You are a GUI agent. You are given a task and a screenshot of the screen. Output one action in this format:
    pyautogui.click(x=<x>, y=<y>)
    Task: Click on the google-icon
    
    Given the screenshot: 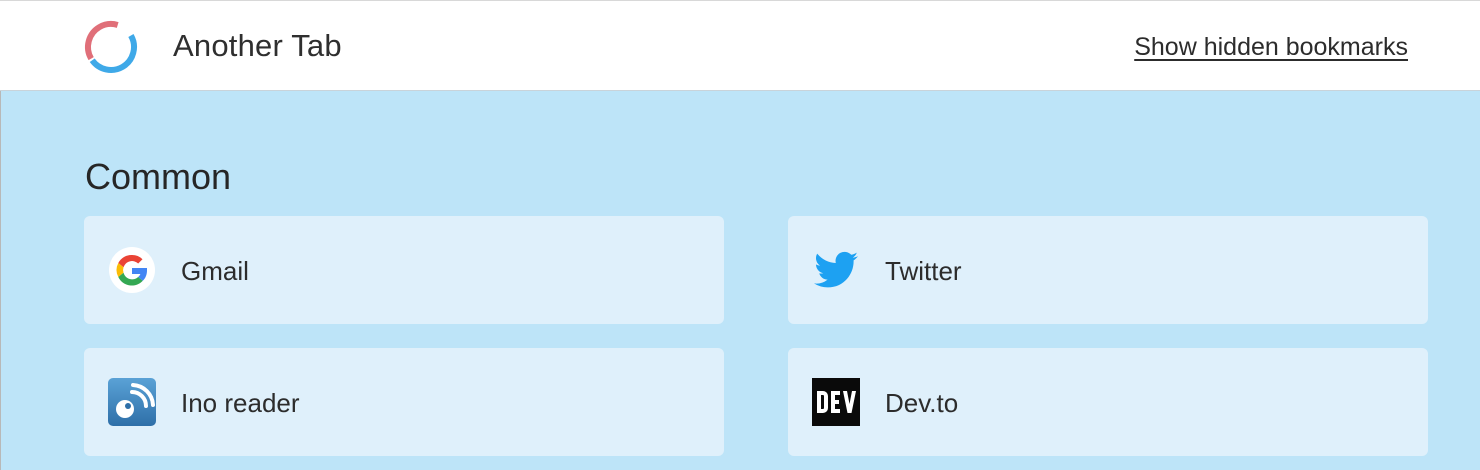 What is the action you would take?
    pyautogui.click(x=132, y=270)
    